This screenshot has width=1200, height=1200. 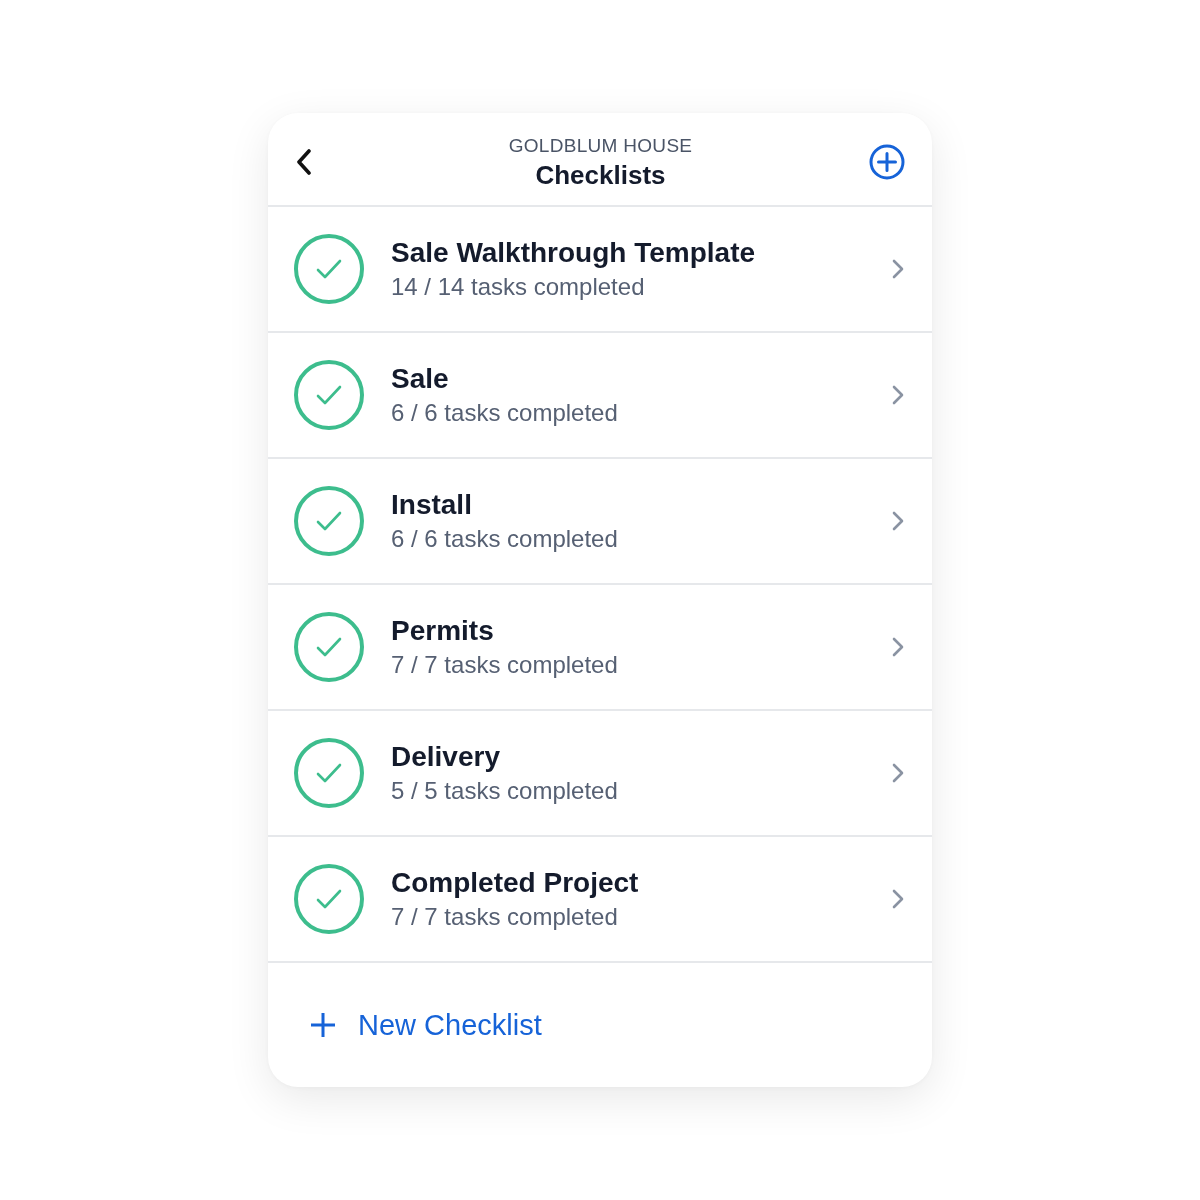 What do you see at coordinates (573, 252) in the screenshot?
I see `checklist-title: Sale Walkthrough Template` at bounding box center [573, 252].